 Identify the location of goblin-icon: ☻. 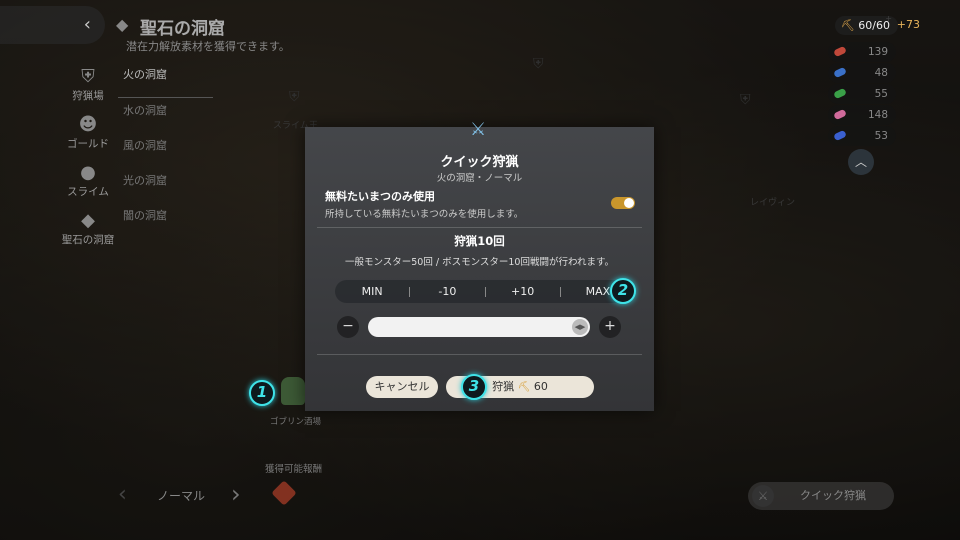
(88, 124).